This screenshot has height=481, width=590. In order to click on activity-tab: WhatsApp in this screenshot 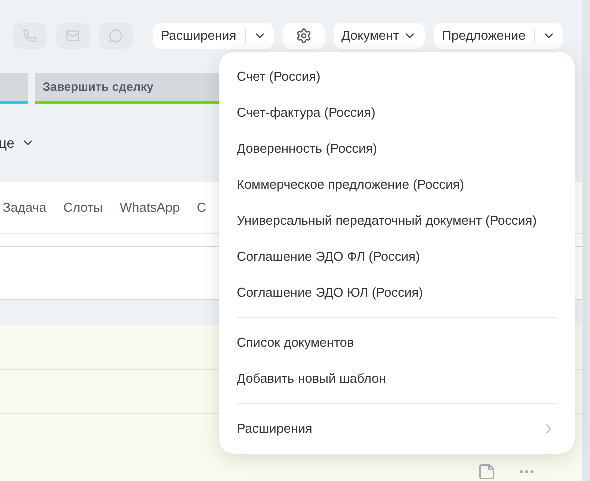, I will do `click(150, 207)`.